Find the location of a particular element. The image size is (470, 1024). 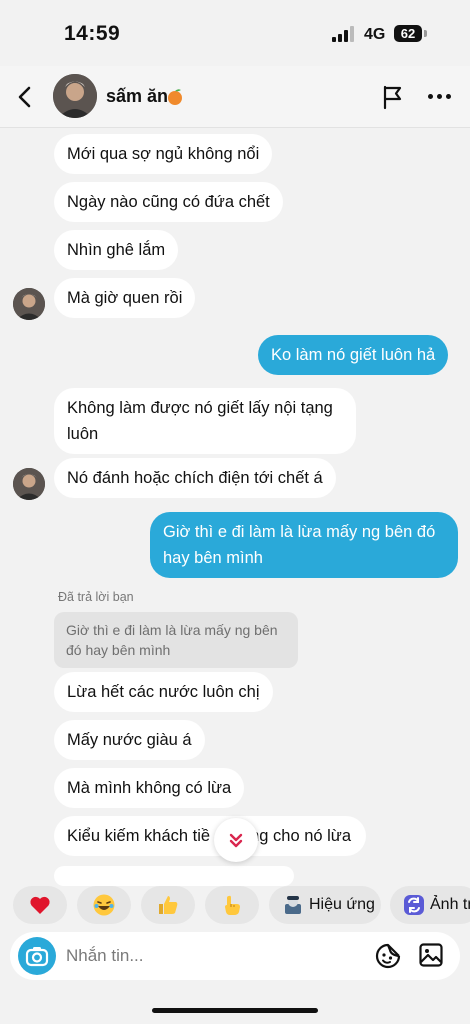

thumbs-up-emoji is located at coordinates (168, 905).